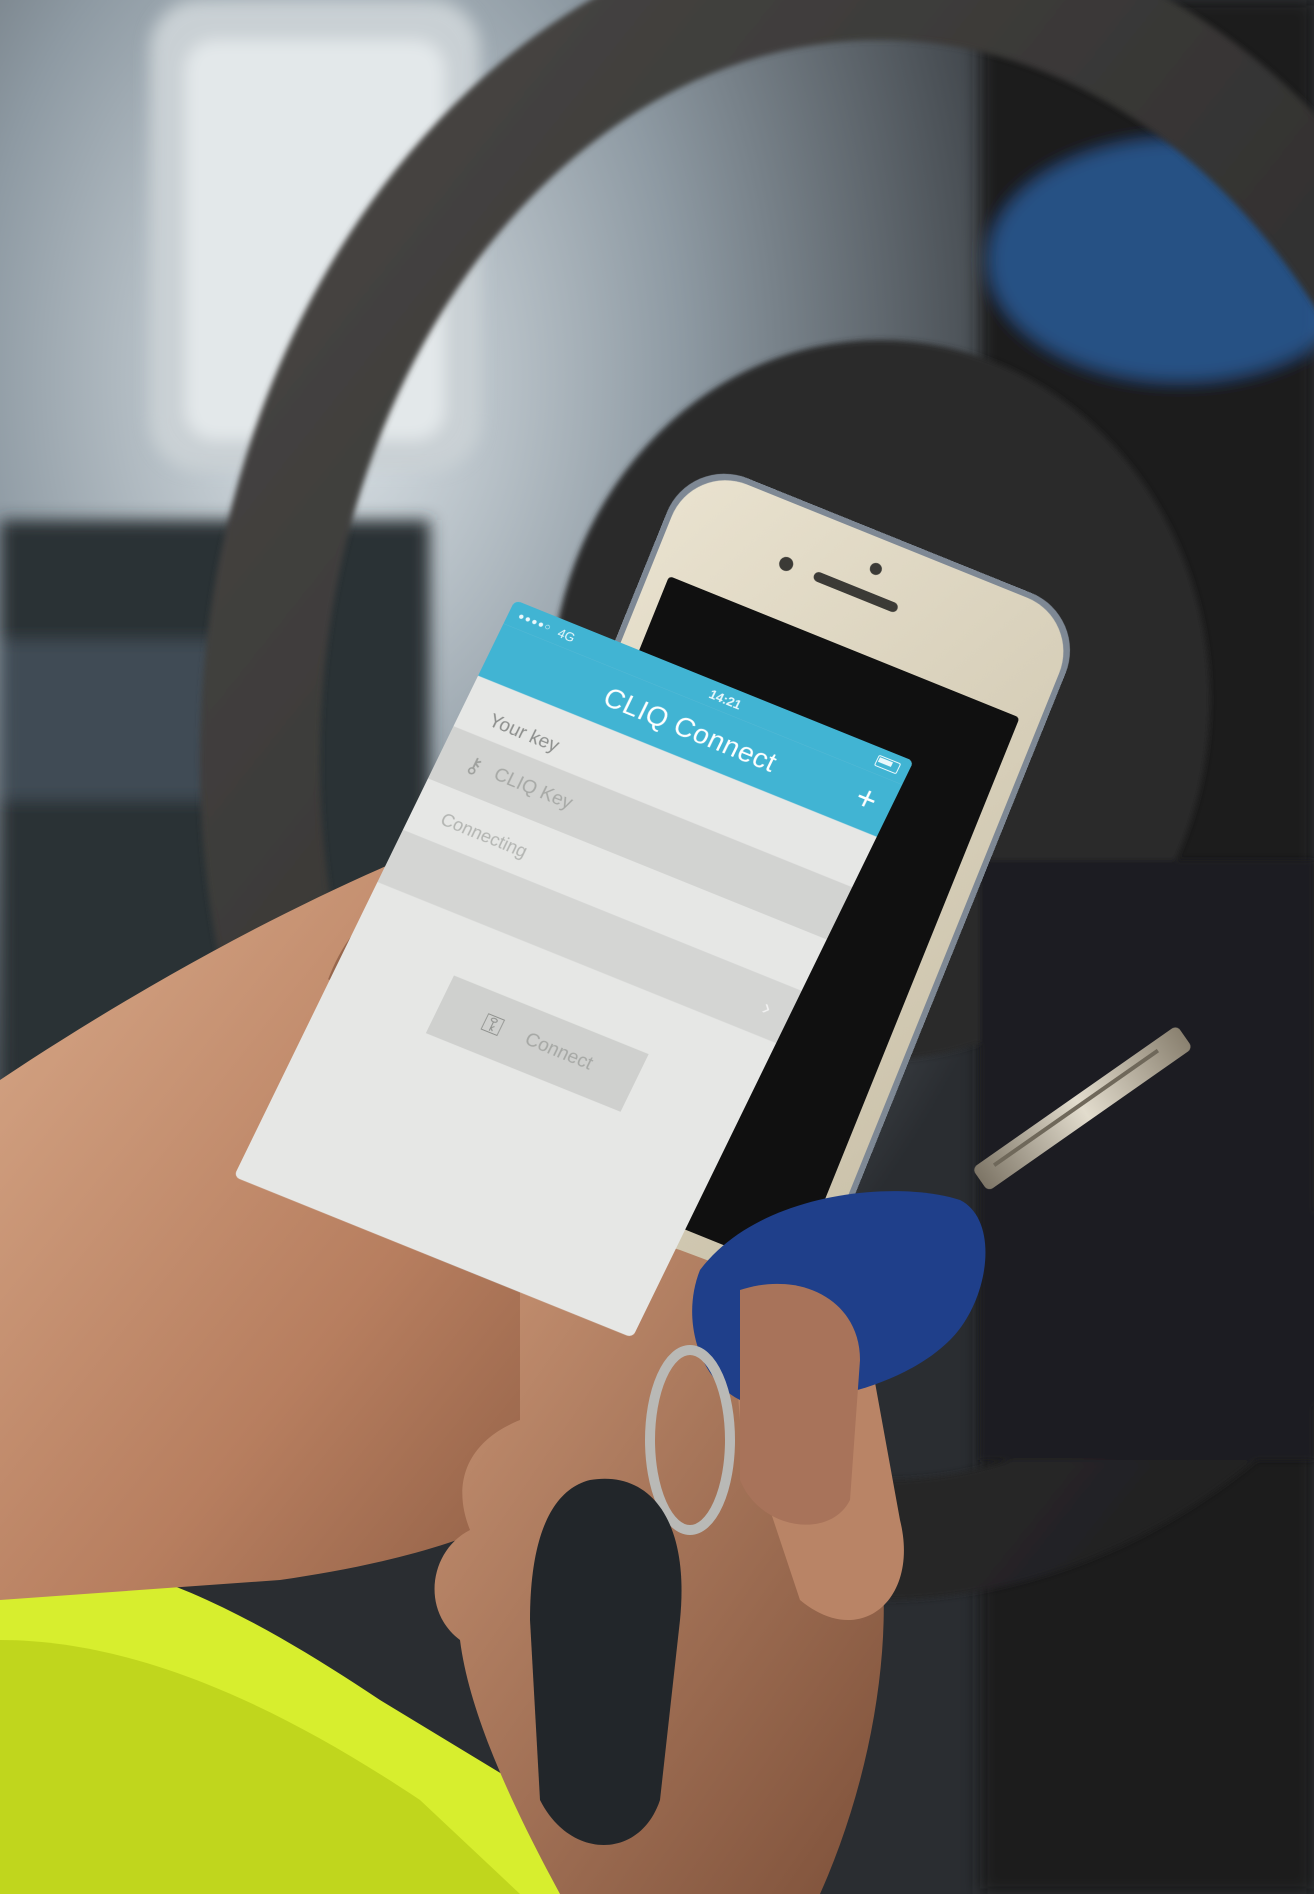 Image resolution: width=1314 pixels, height=1894 pixels. What do you see at coordinates (533, 789) in the screenshot?
I see `key-name: CLIQ Key` at bounding box center [533, 789].